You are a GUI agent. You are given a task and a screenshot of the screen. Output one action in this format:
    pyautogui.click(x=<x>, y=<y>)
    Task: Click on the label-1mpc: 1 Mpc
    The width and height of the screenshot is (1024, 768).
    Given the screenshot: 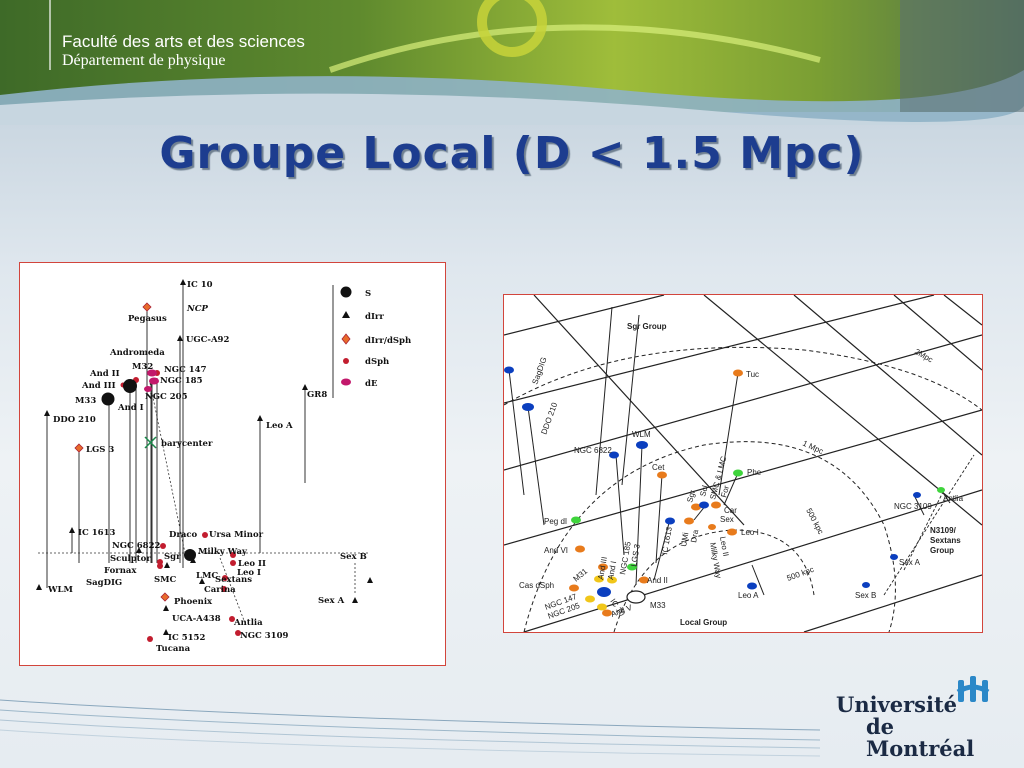 What is the action you would take?
    pyautogui.click(x=813, y=447)
    